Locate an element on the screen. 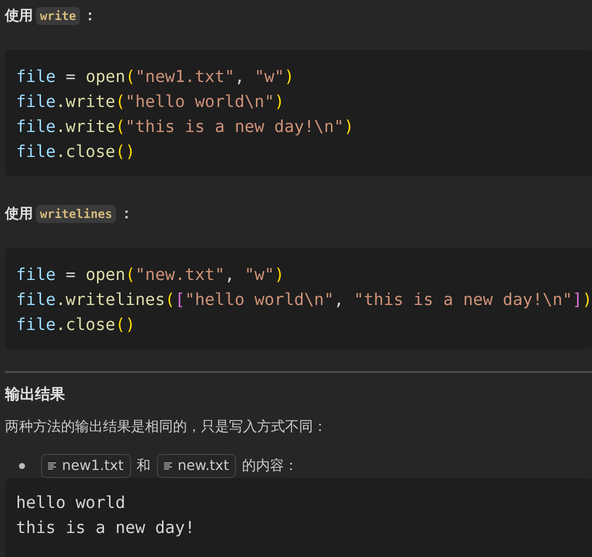  paragraph: 两种方法的输出结果是相同的，只是写入方式不同： is located at coordinates (166, 427).